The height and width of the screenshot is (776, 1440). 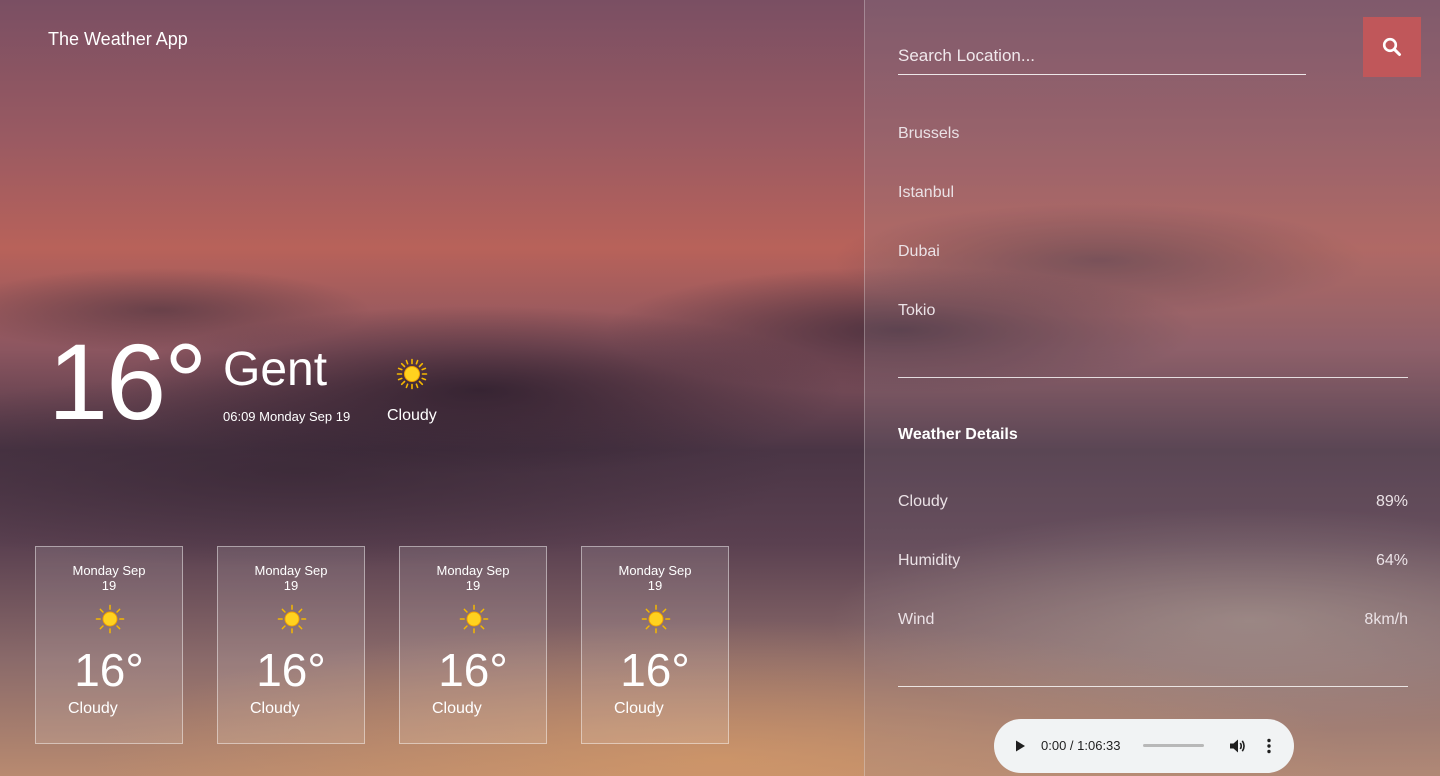 What do you see at coordinates (127, 381) in the screenshot?
I see `current-temperature: 16°` at bounding box center [127, 381].